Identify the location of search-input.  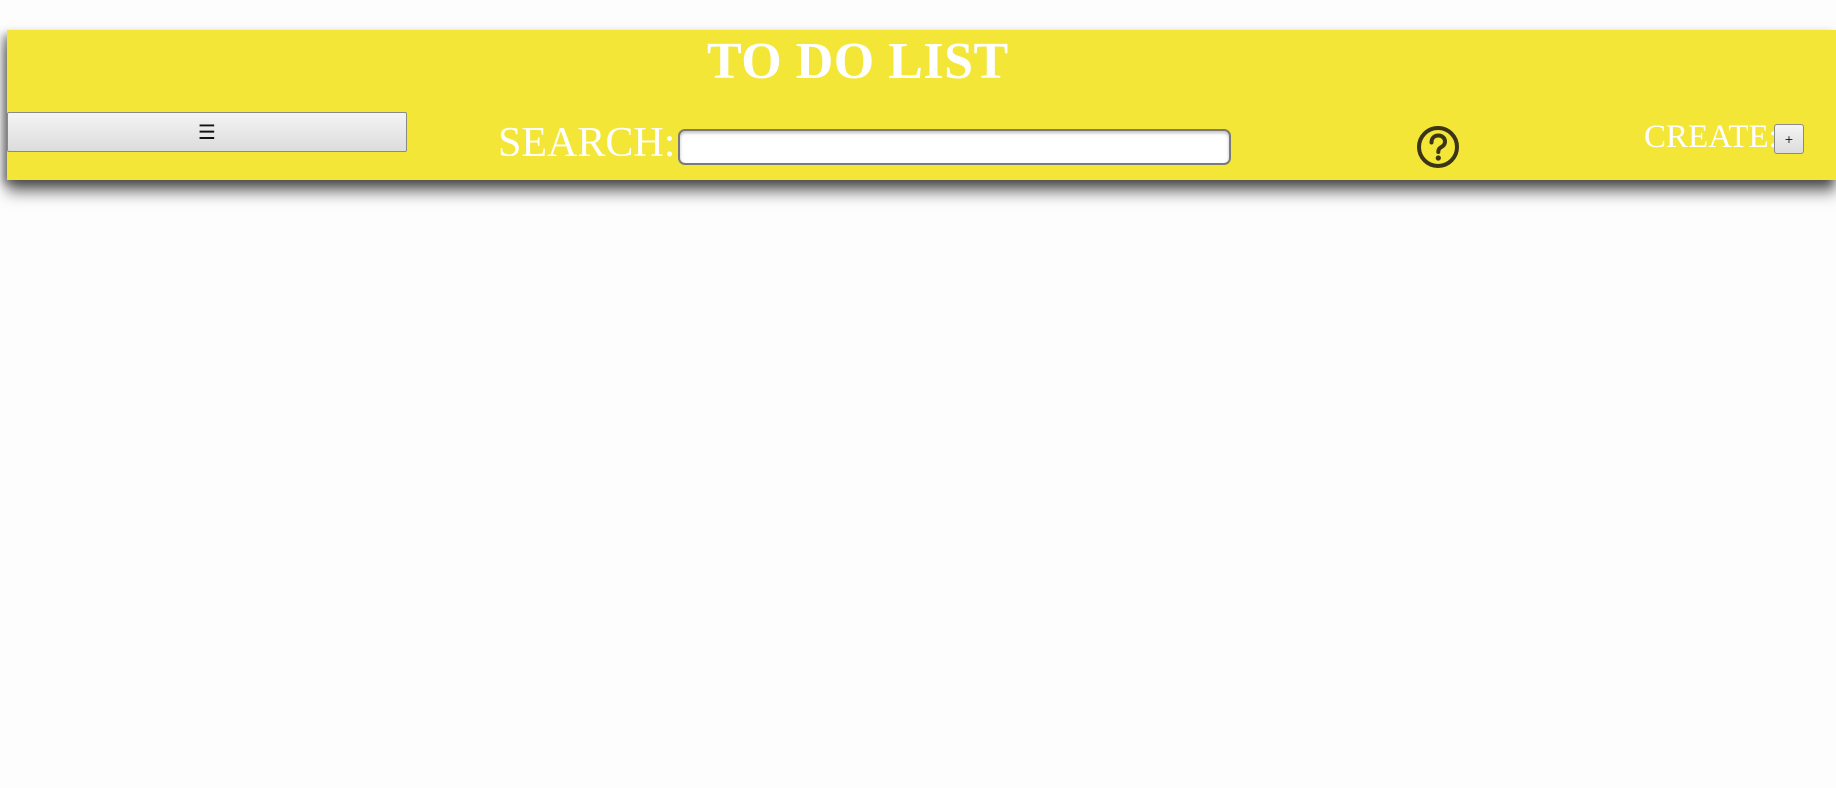
(954, 147).